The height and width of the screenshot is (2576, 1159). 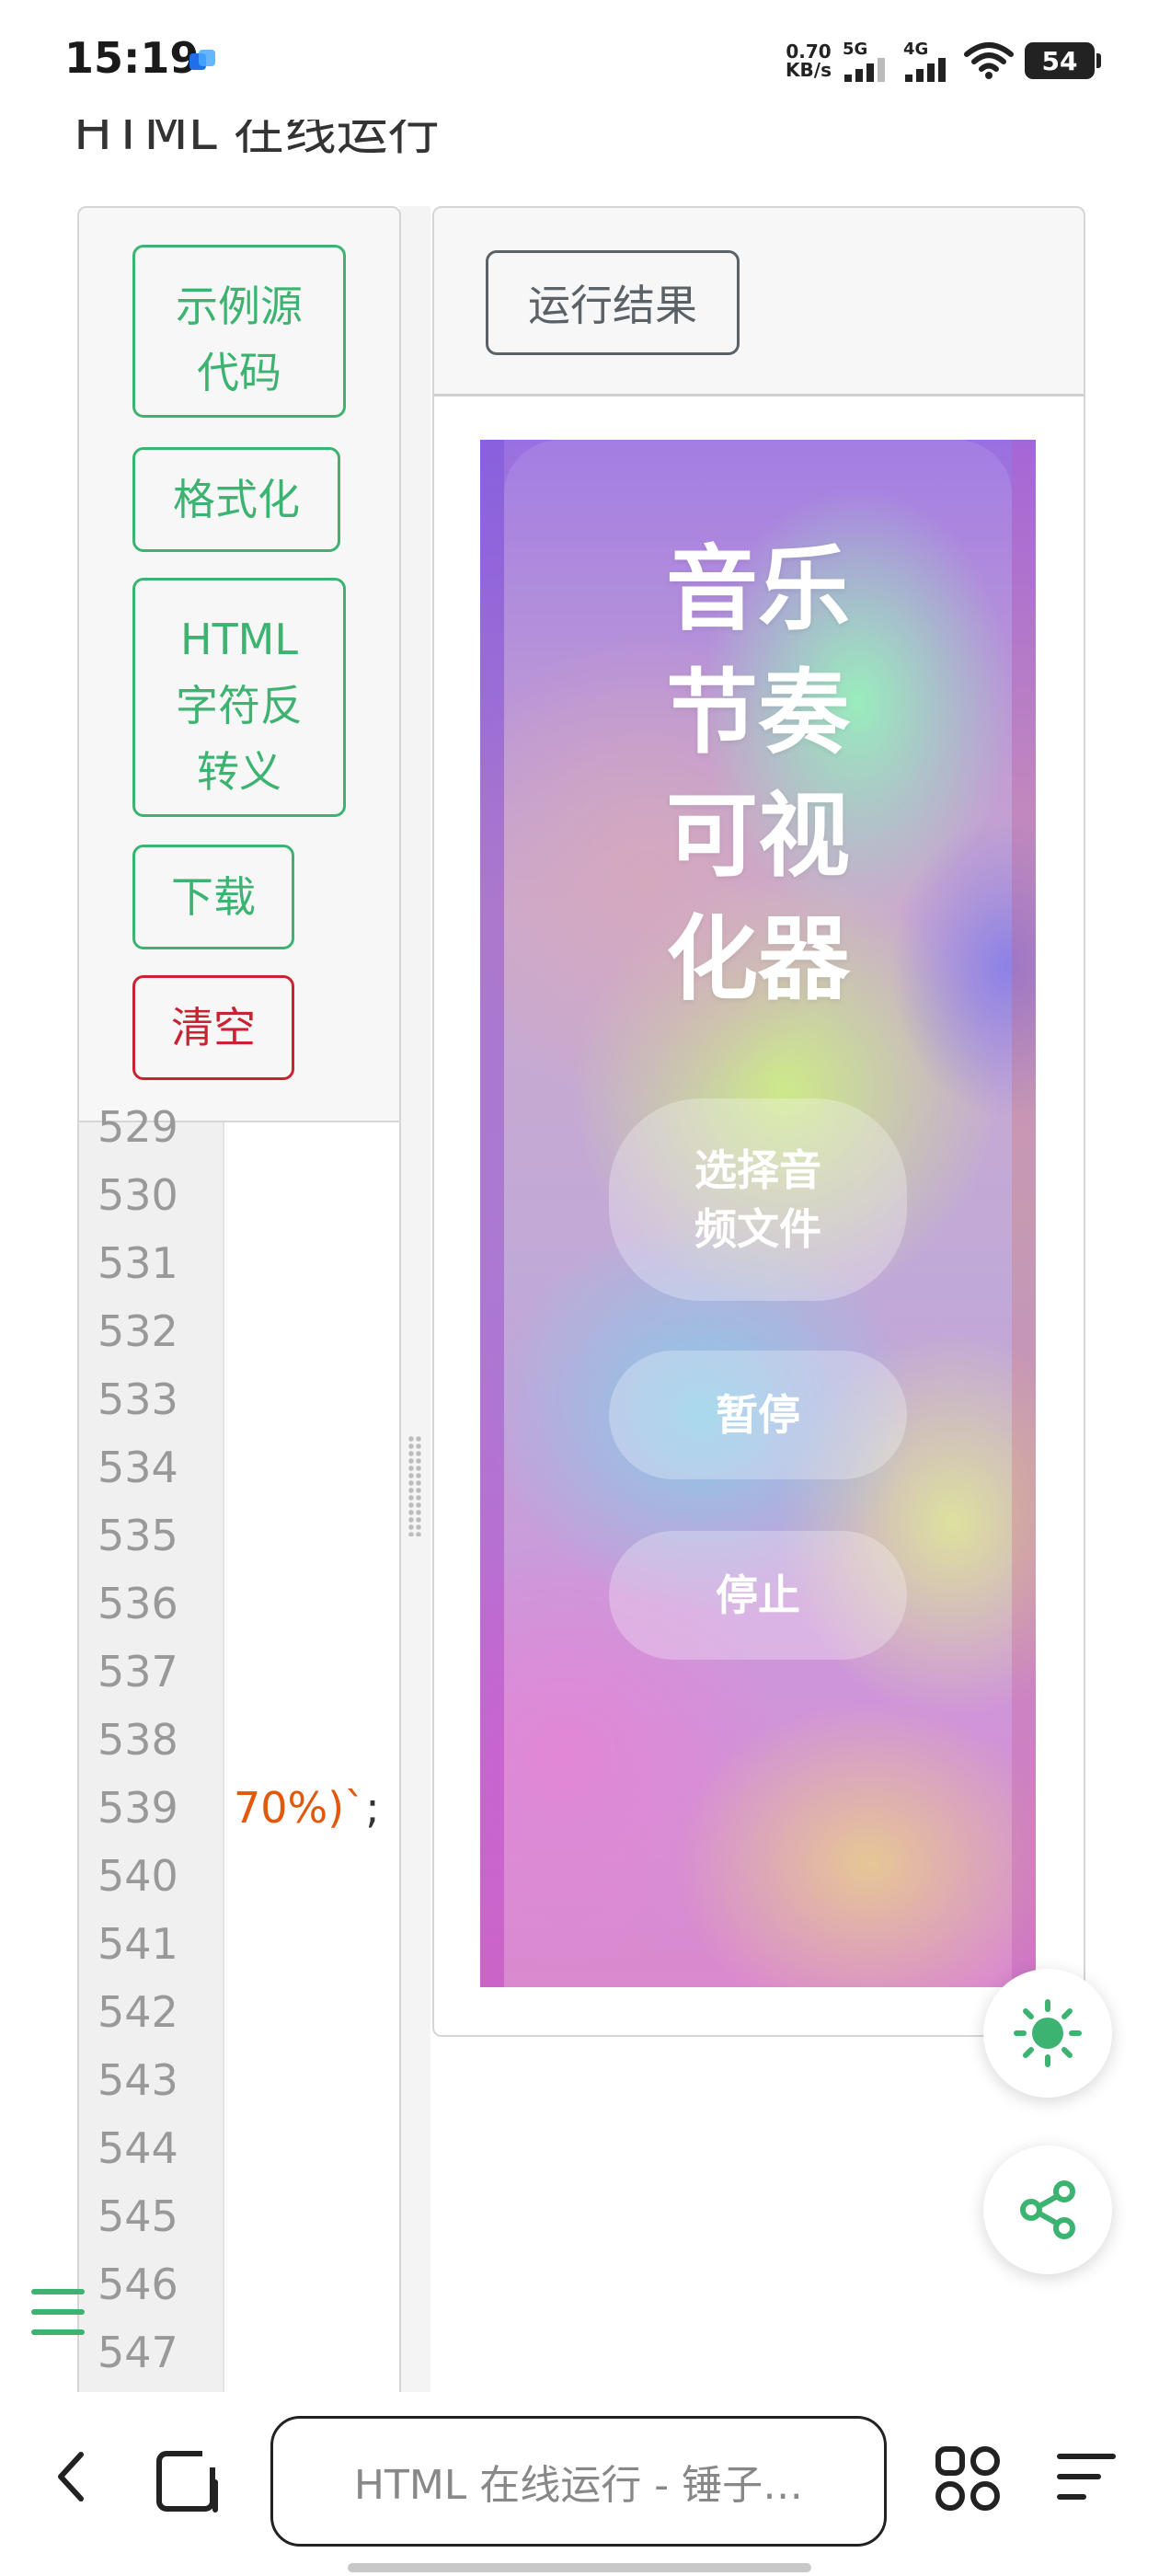 What do you see at coordinates (928, 61) in the screenshot?
I see `signal-4g-icon: 4G` at bounding box center [928, 61].